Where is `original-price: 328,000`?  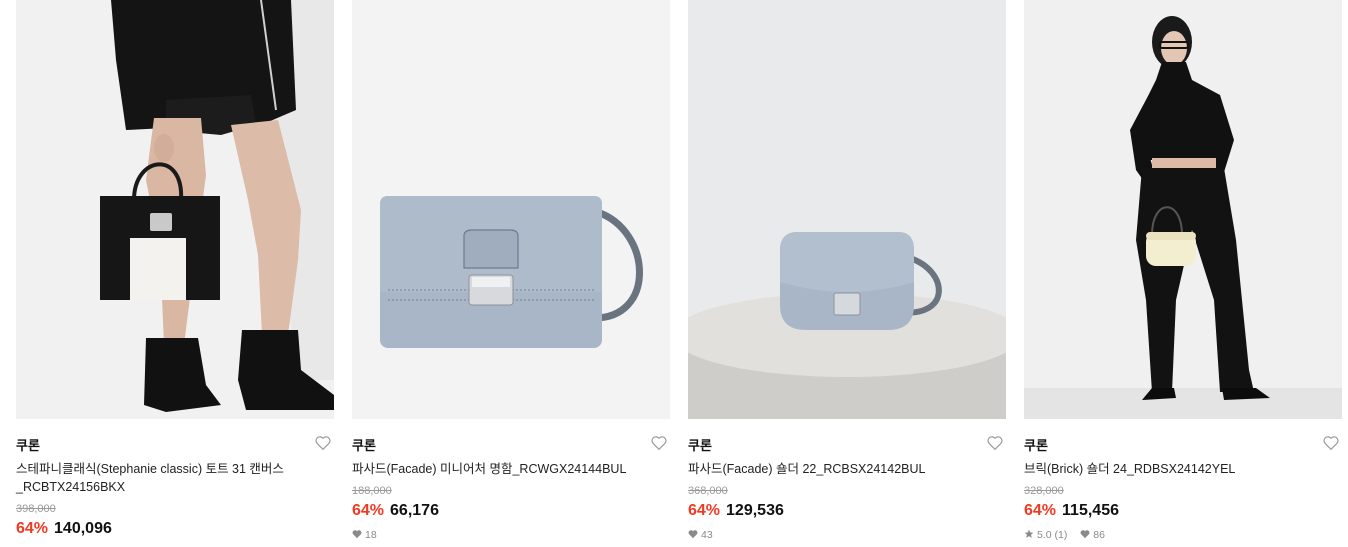
original-price: 328,000 is located at coordinates (1044, 491).